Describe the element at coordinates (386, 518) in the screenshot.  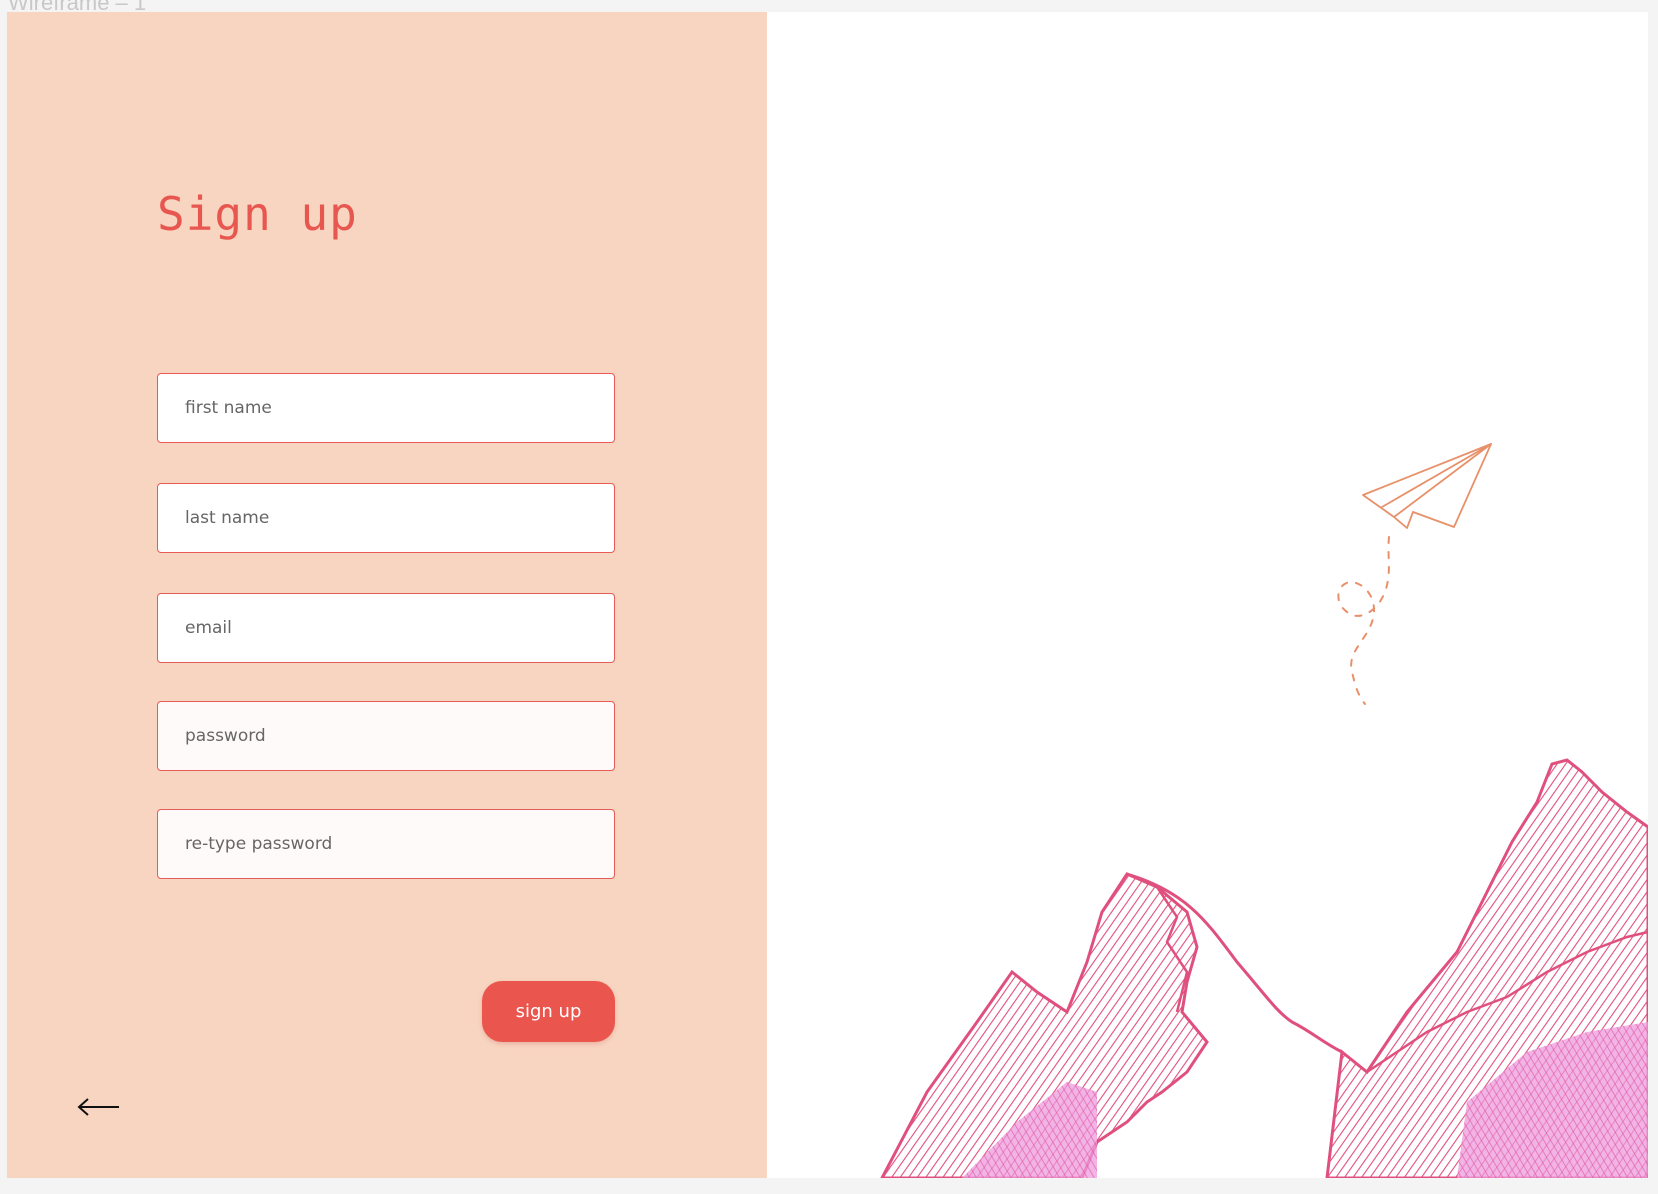
I see `last-name-field` at that location.